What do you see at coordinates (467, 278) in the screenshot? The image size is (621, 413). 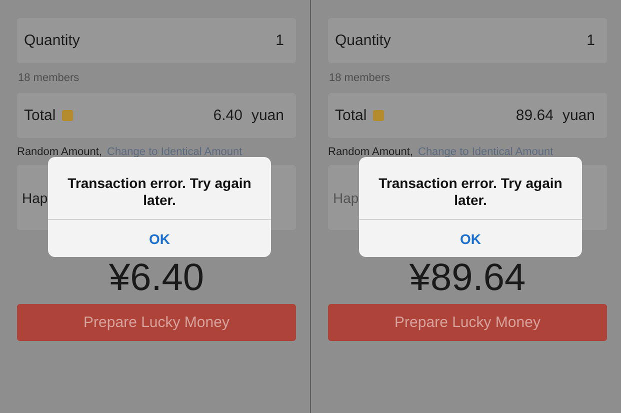 I see `amount-display: ¥89.64` at bounding box center [467, 278].